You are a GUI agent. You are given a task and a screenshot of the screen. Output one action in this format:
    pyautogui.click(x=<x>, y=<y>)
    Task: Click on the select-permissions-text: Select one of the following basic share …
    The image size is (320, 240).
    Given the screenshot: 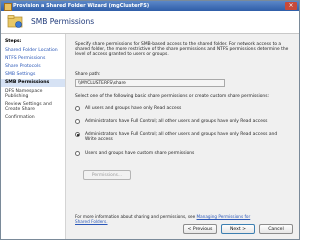 What is the action you would take?
    pyautogui.click(x=172, y=96)
    